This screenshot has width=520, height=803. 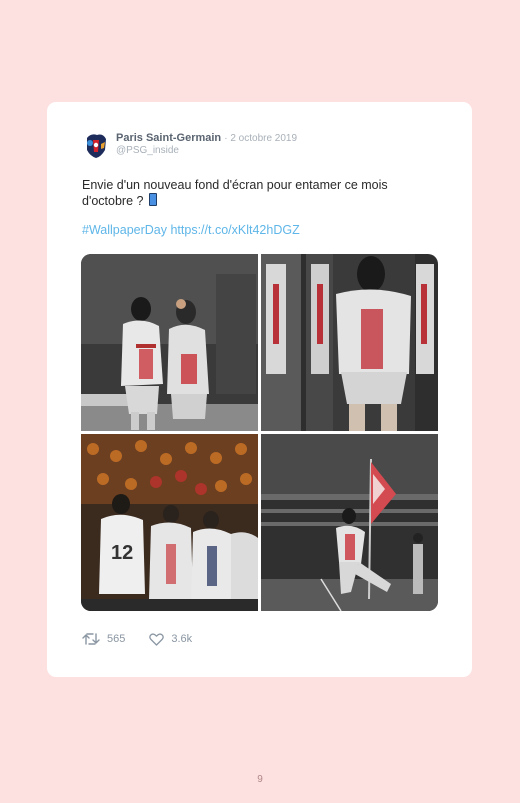 I want to click on psg-crest-icon, so click(x=96, y=145).